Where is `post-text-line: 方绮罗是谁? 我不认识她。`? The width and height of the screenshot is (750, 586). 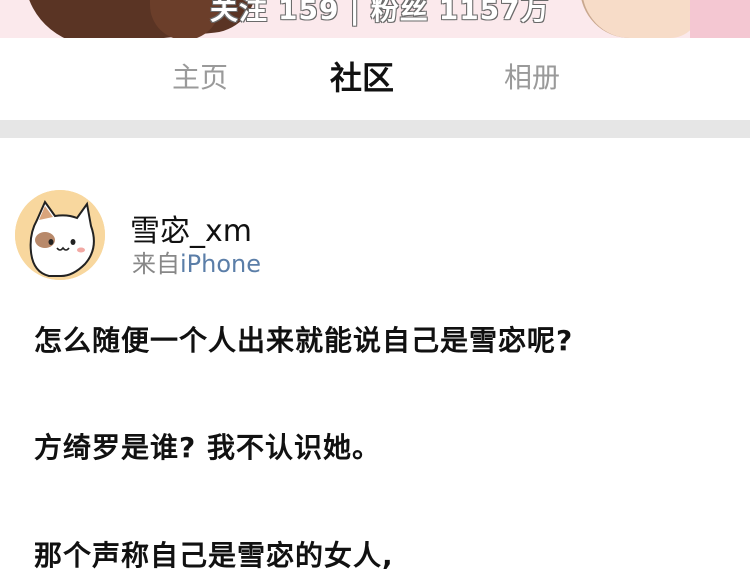 post-text-line: 方绮罗是谁? 我不认识她。 is located at coordinates (207, 447).